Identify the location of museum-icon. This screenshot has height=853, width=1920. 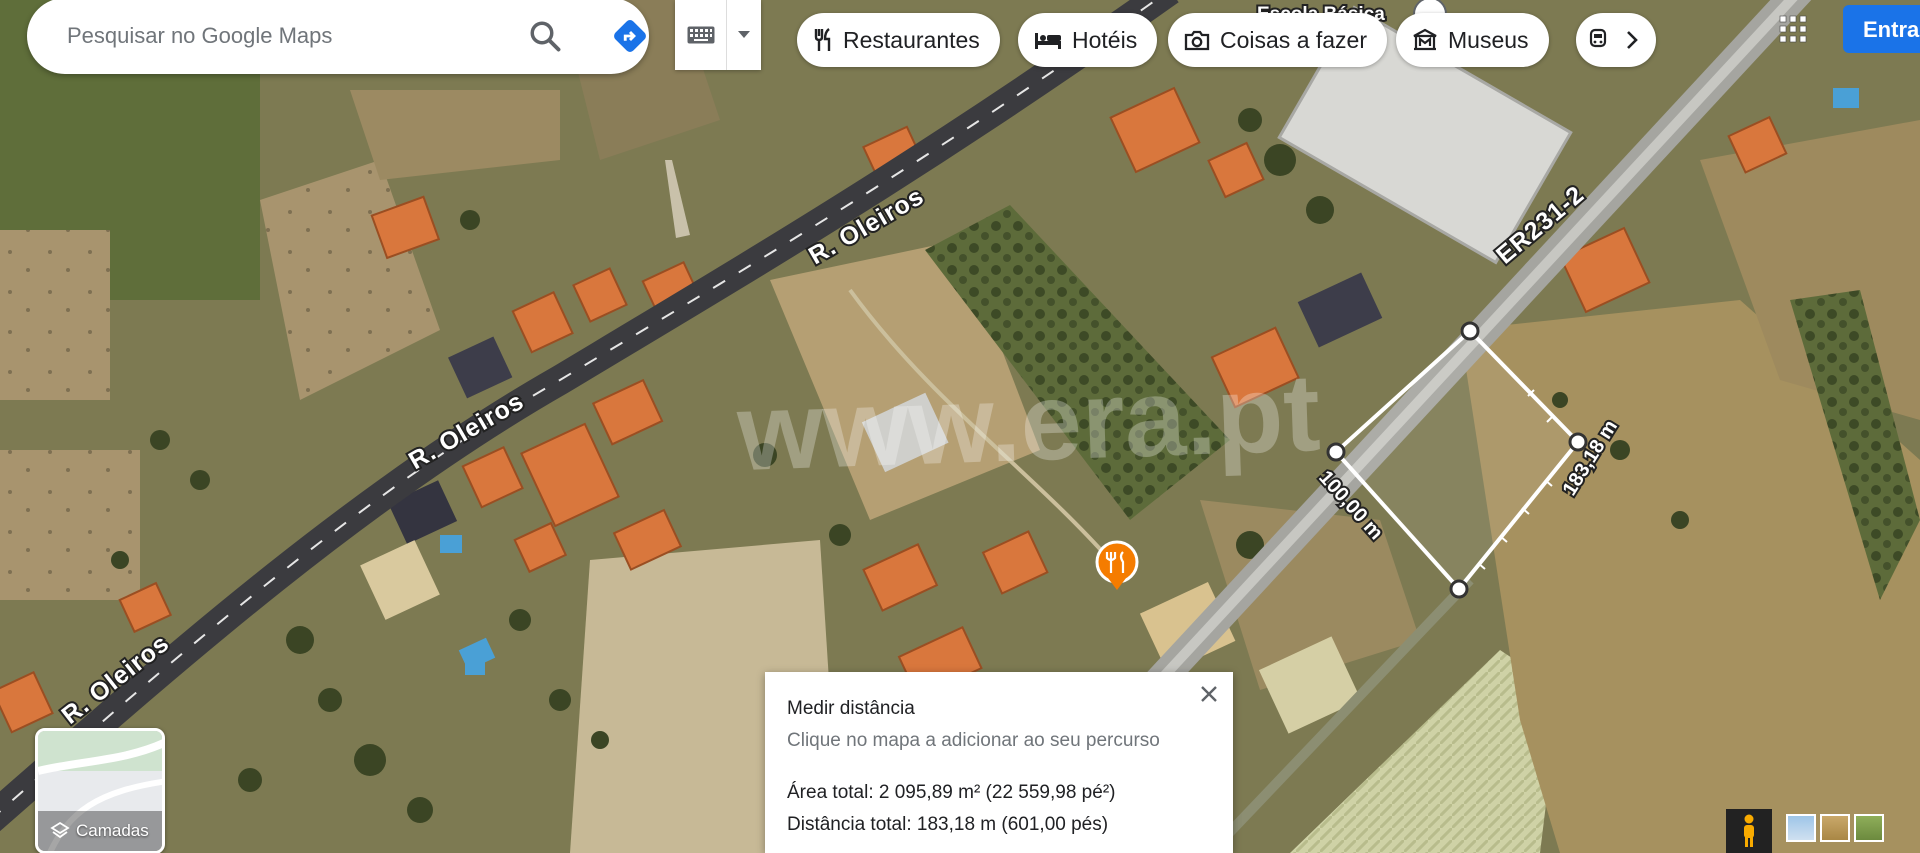
(1425, 39).